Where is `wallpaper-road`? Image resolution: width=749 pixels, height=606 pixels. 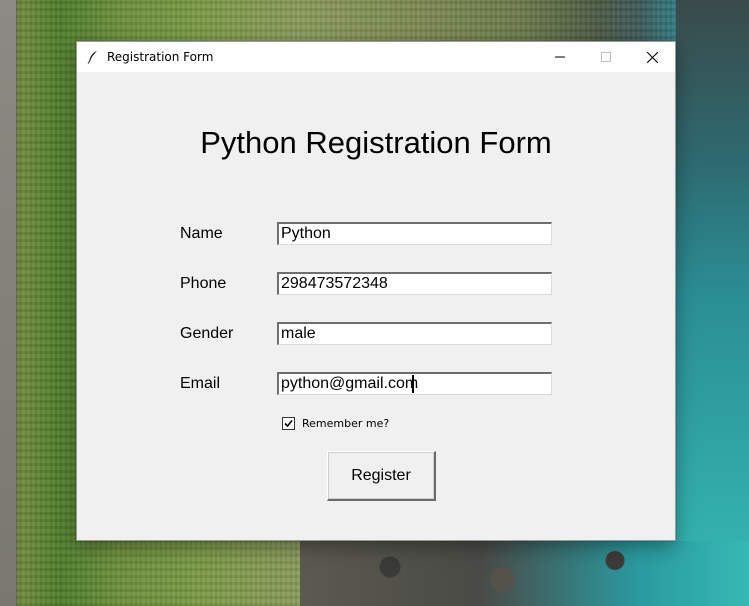 wallpaper-road is located at coordinates (8, 303).